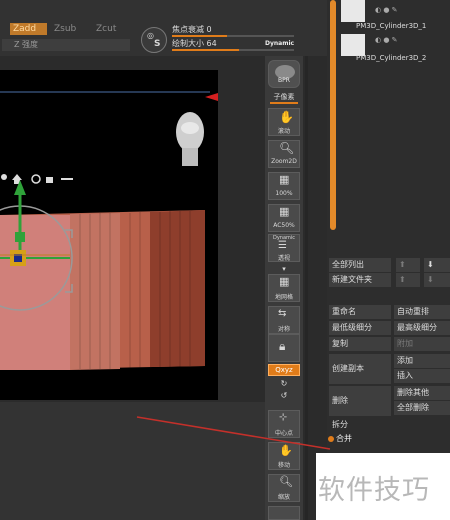  What do you see at coordinates (233, 433) in the screenshot?
I see `annotation-arrow` at bounding box center [233, 433].